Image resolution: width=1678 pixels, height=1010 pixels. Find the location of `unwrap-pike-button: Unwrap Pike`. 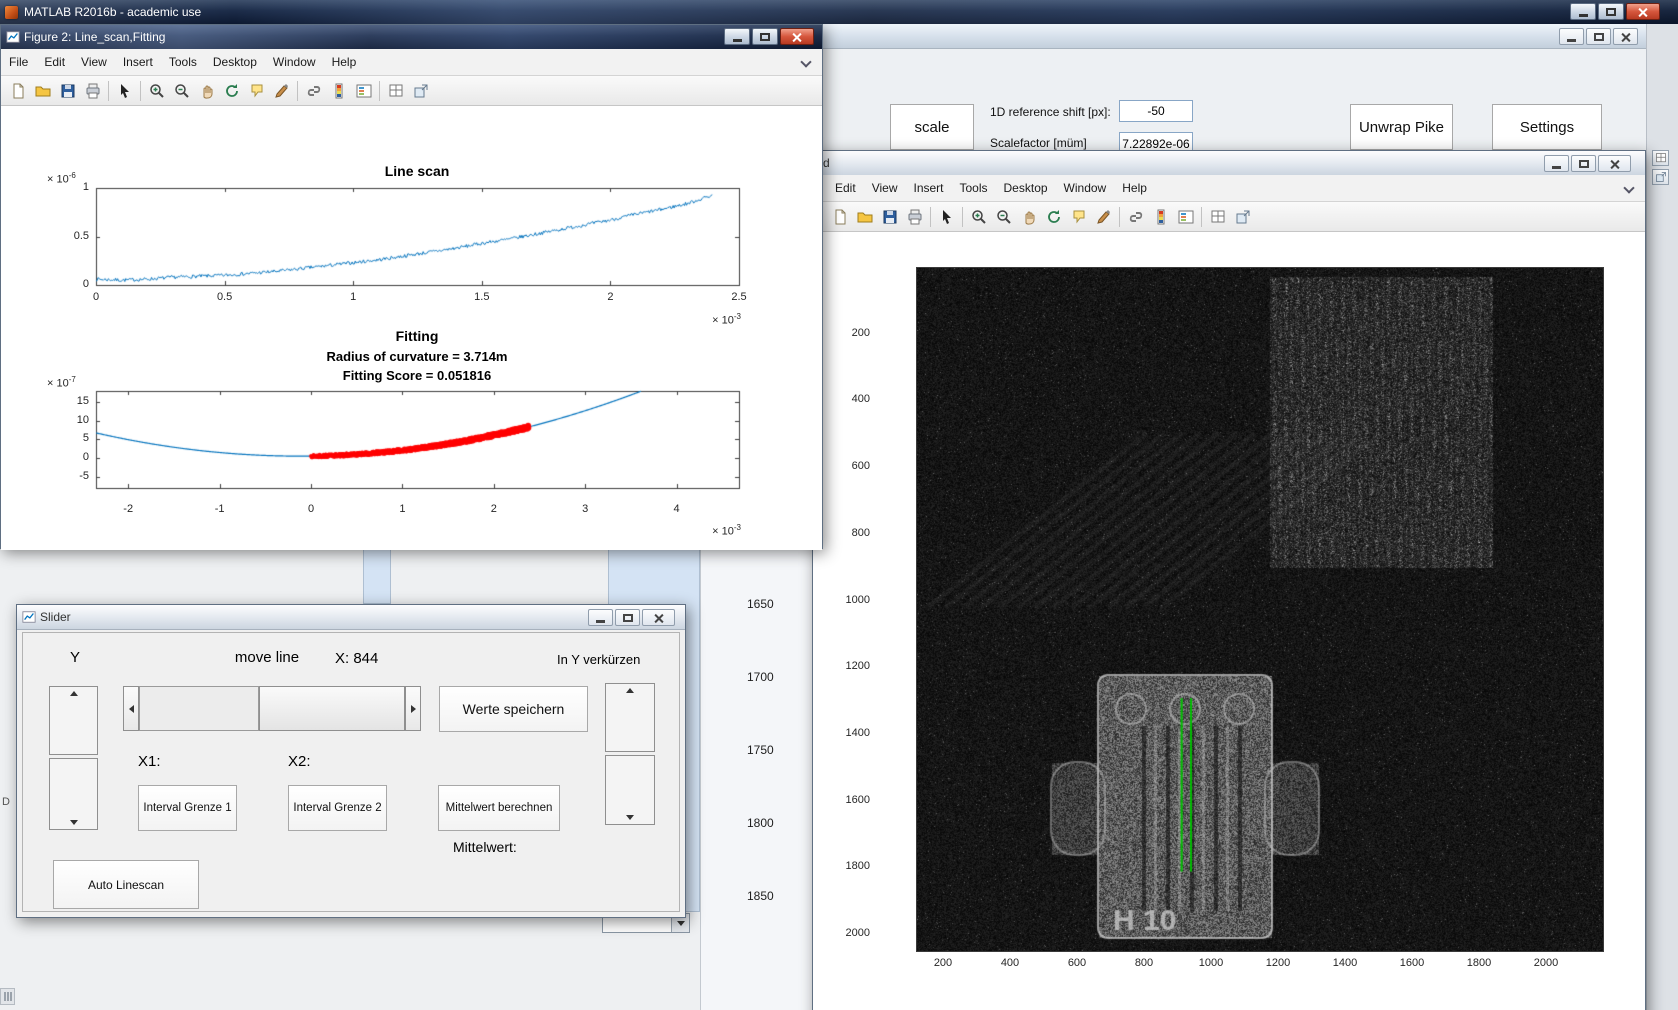

unwrap-pike-button: Unwrap Pike is located at coordinates (1401, 127).